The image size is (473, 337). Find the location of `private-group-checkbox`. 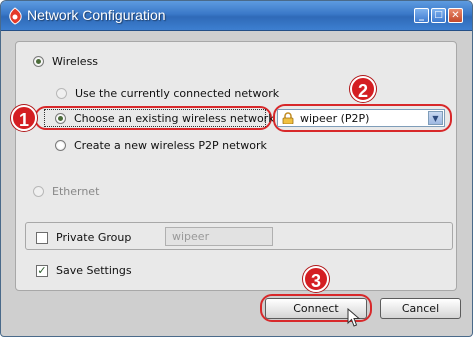

private-group-checkbox is located at coordinates (42, 237).